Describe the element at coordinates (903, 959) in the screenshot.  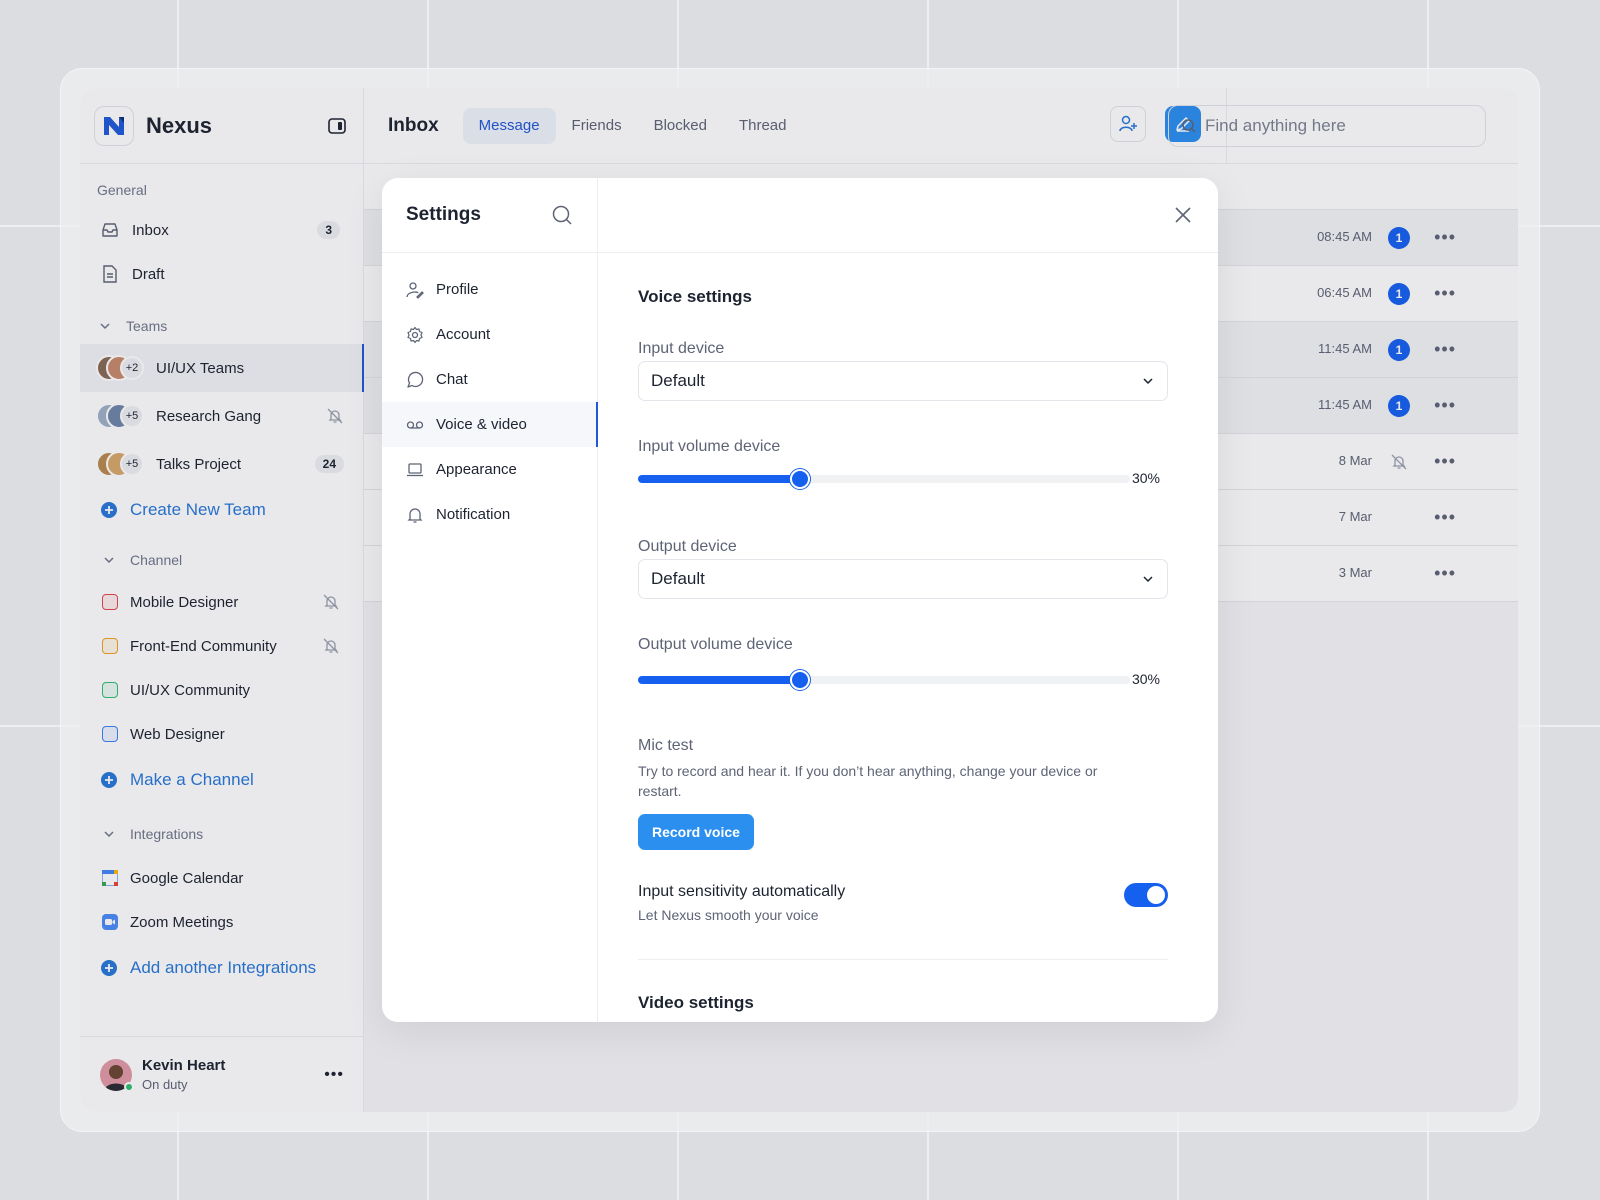
I see `divider` at that location.